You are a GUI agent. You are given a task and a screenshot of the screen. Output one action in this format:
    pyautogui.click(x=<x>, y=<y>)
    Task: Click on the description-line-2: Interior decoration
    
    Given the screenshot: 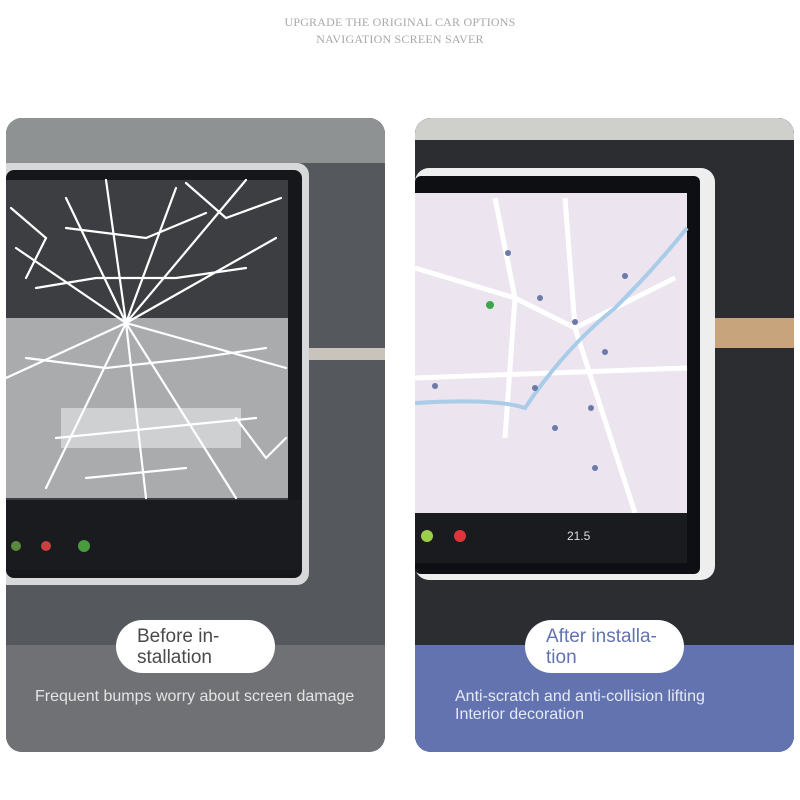 What is the action you would take?
    pyautogui.click(x=519, y=714)
    